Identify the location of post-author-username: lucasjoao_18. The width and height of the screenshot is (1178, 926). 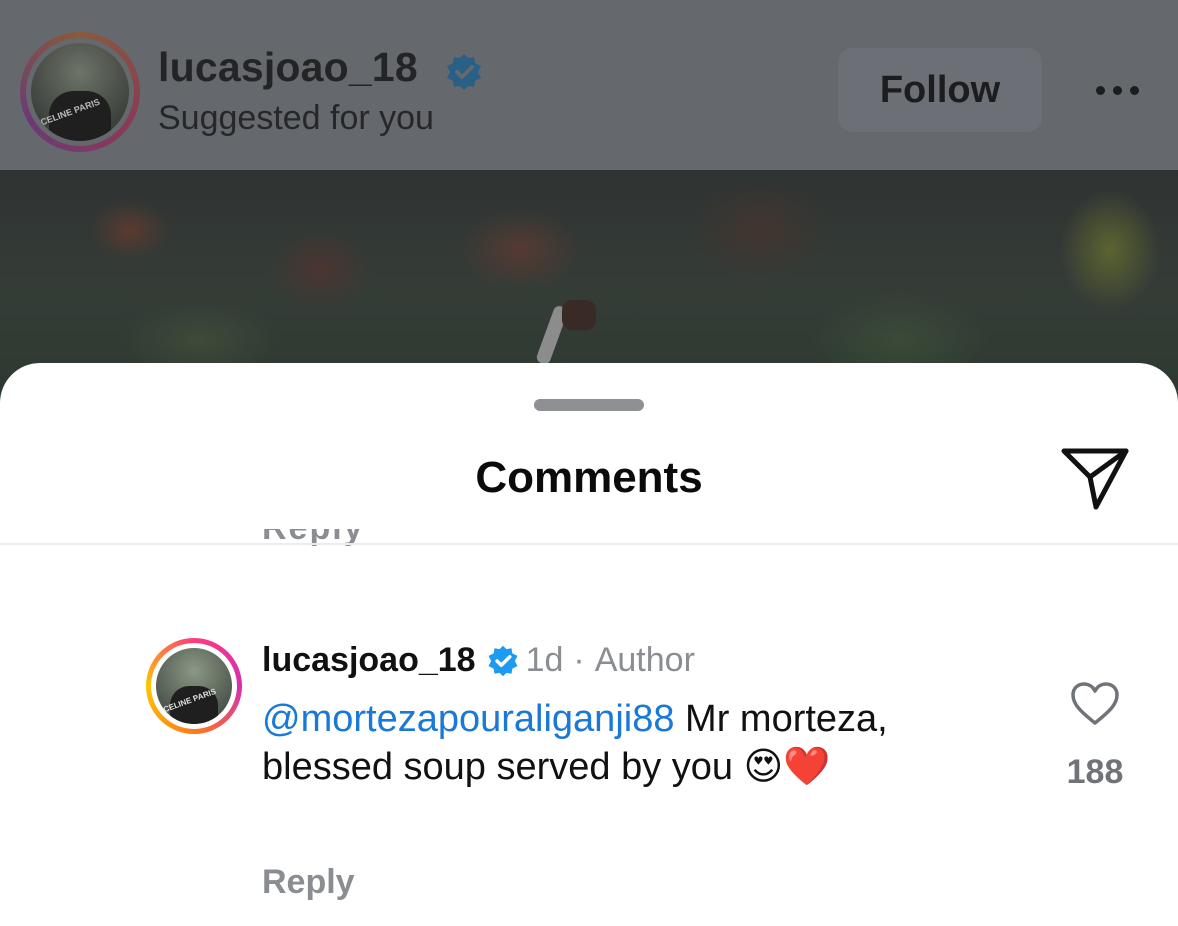
(288, 67).